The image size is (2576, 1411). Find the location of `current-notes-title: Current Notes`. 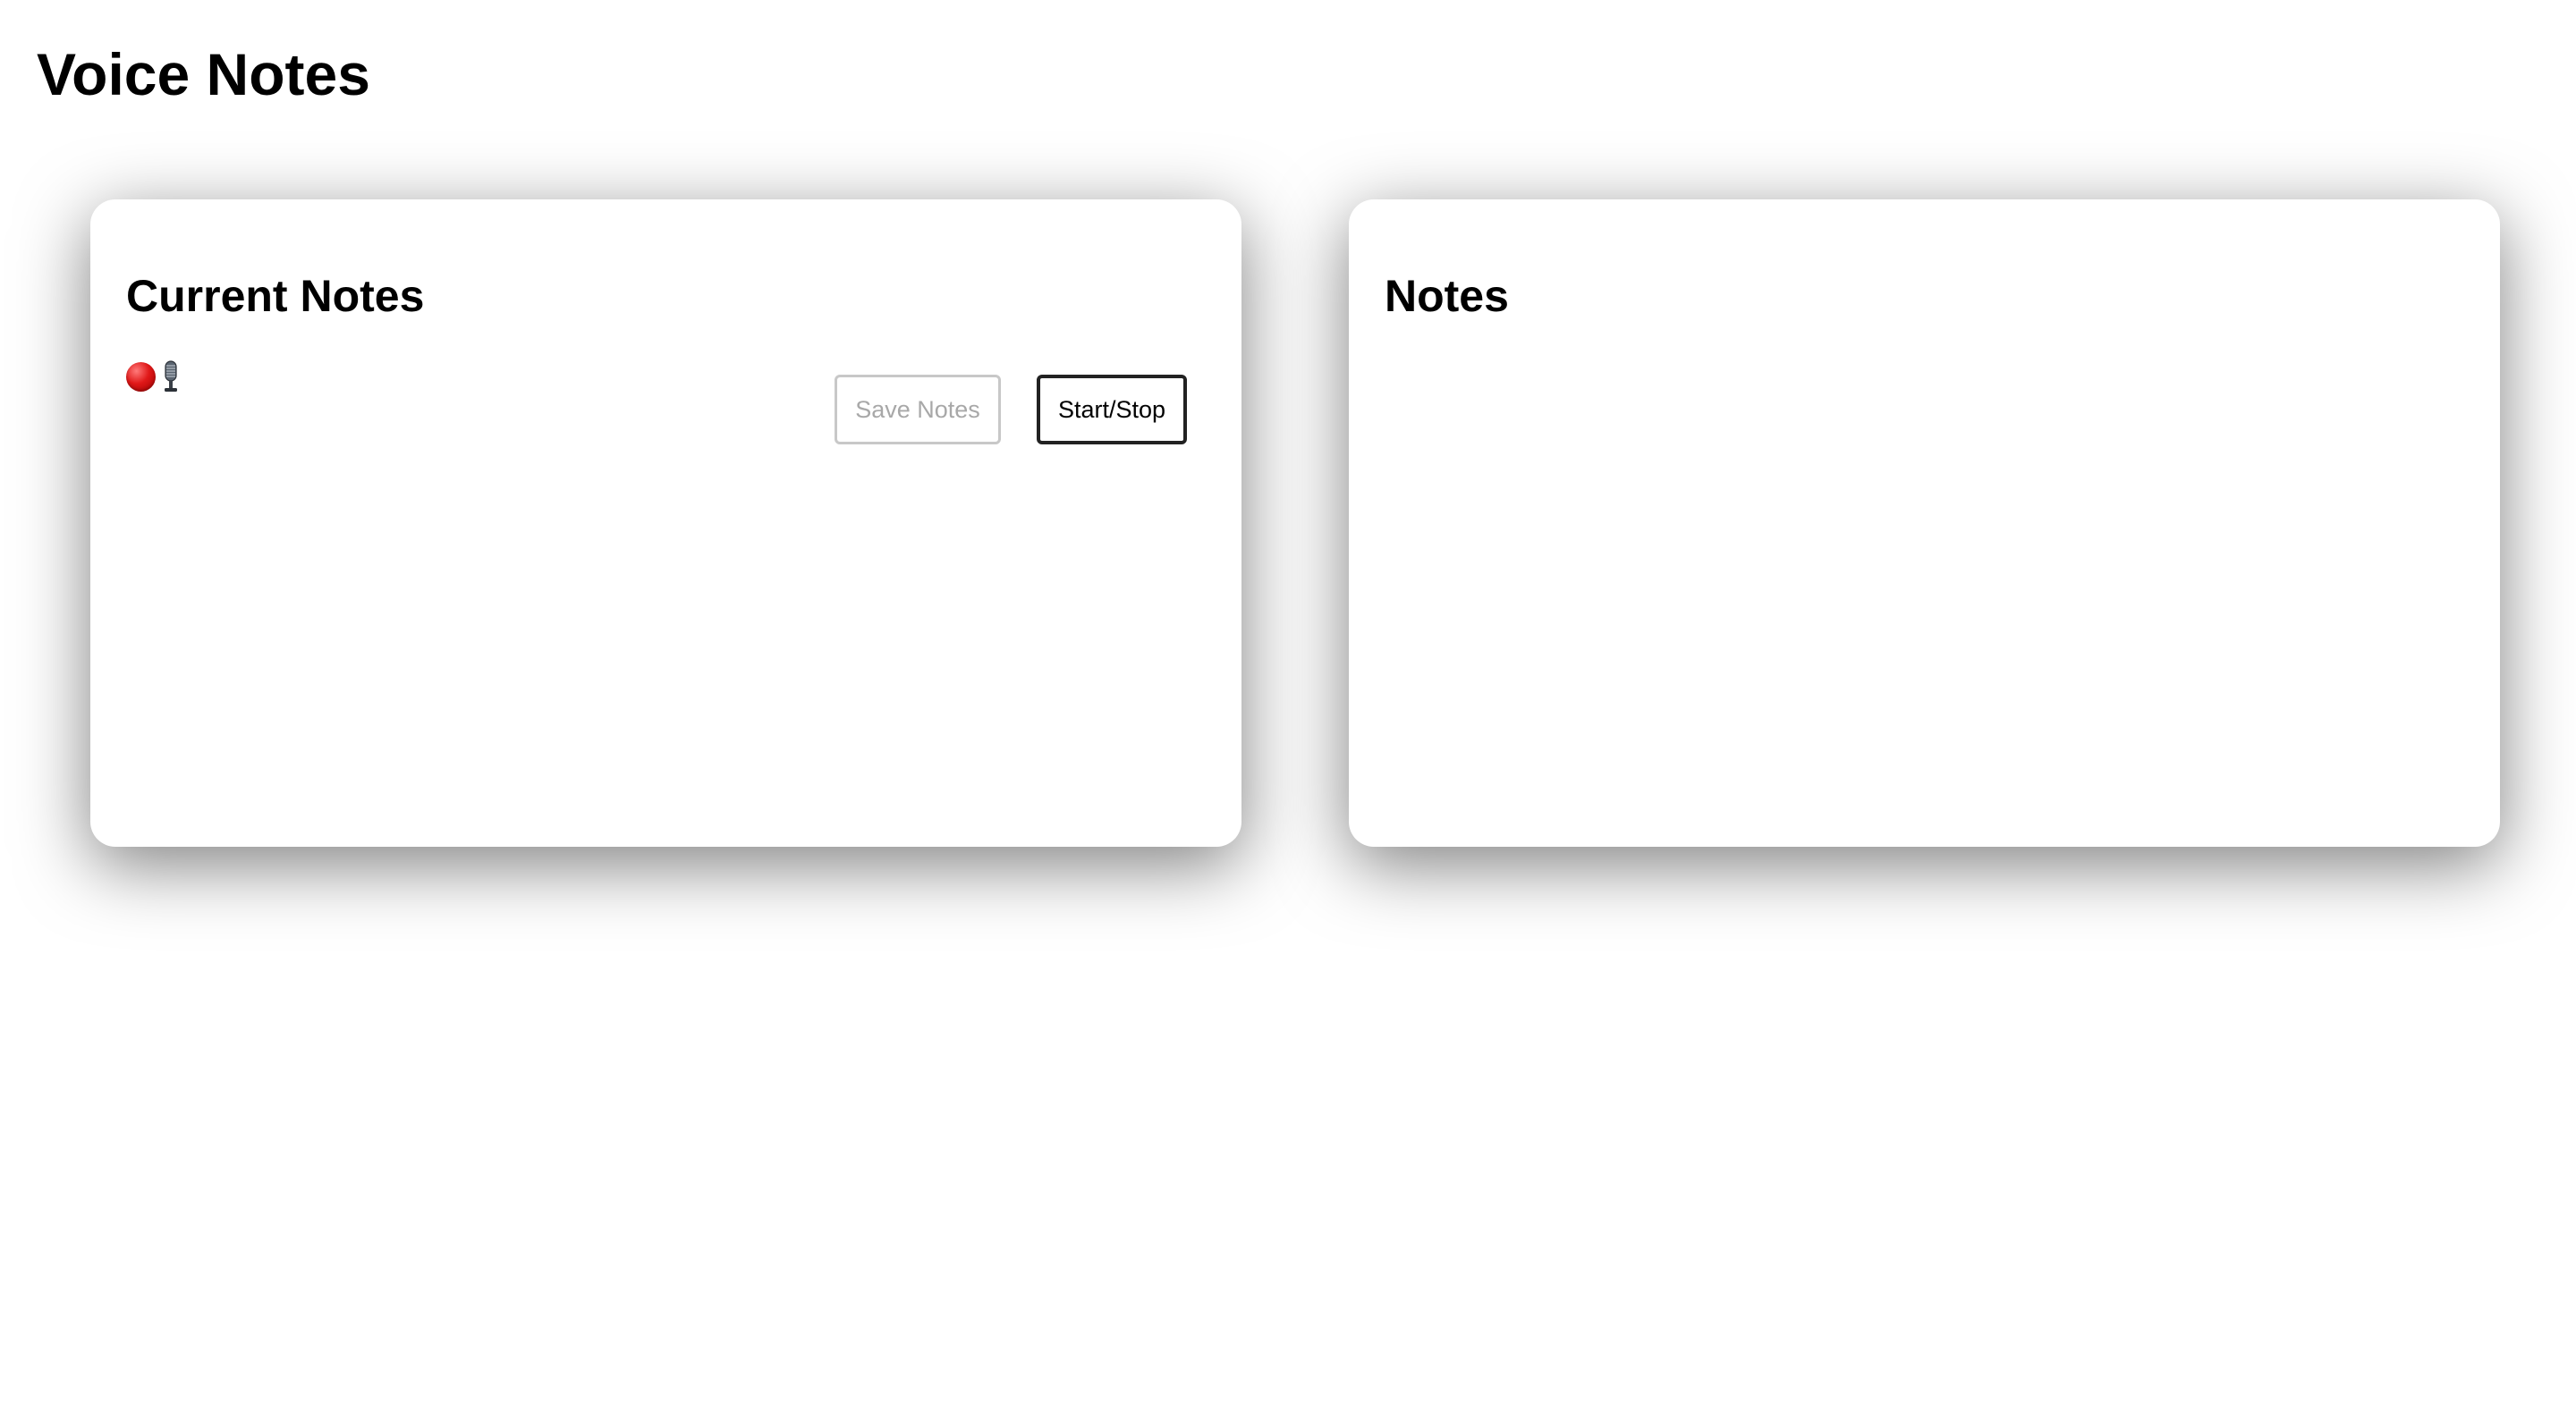

current-notes-title: Current Notes is located at coordinates (275, 296).